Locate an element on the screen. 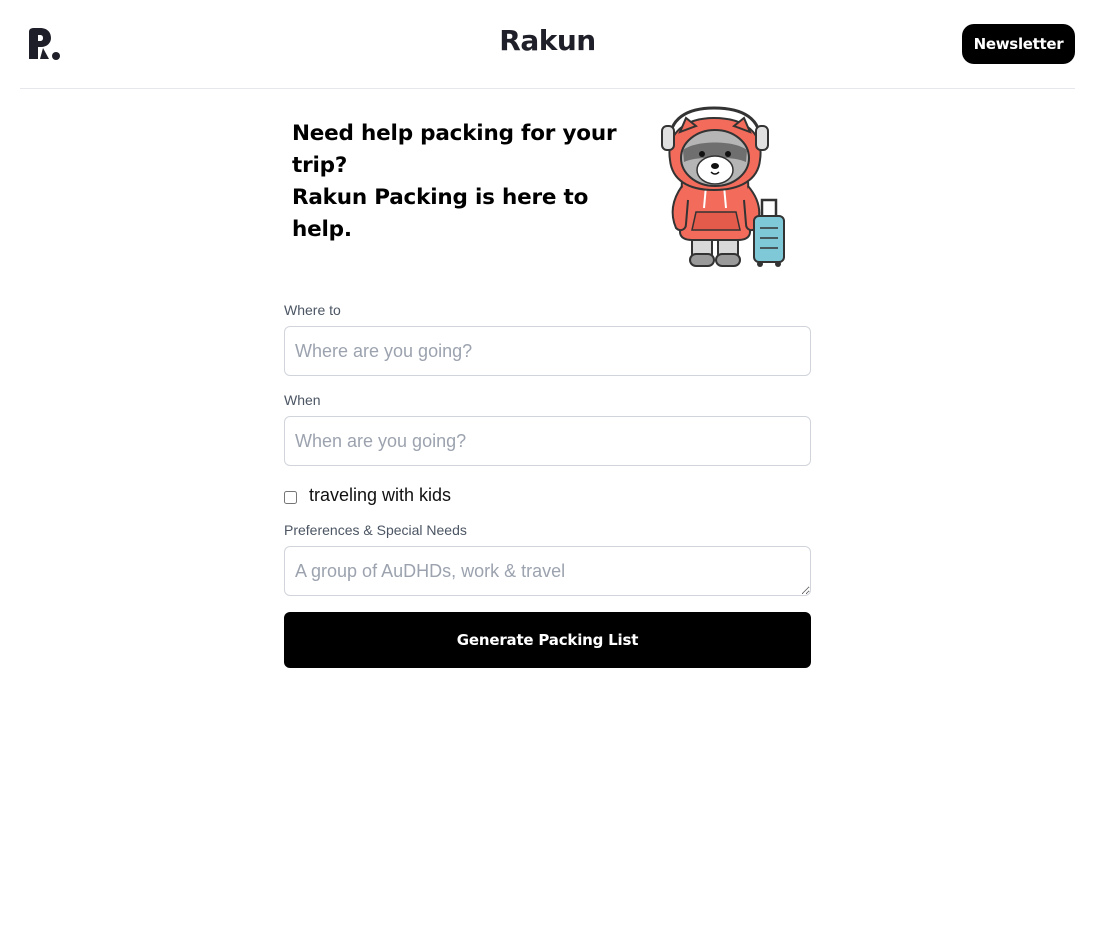 The width and height of the screenshot is (1095, 931). preferences-textarea is located at coordinates (547, 571).